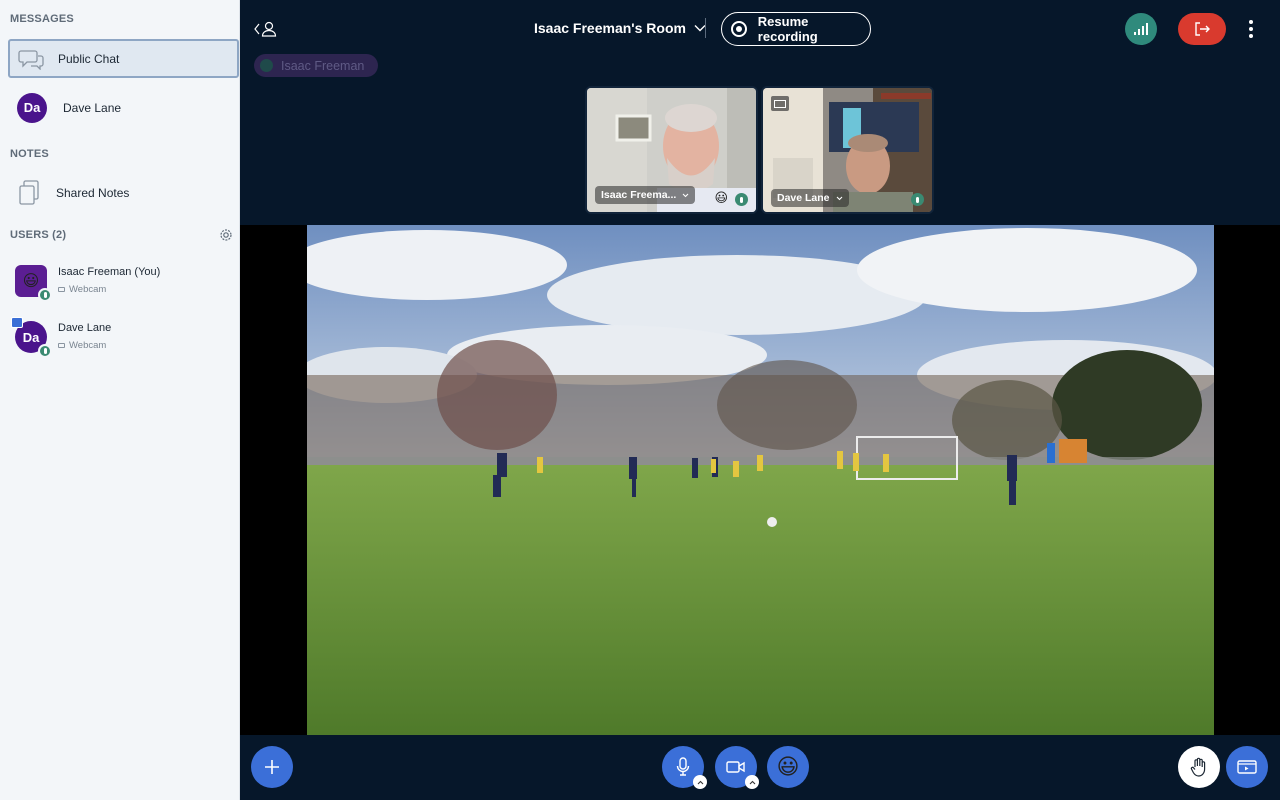 This screenshot has width=1280, height=800. Describe the element at coordinates (735, 767) in the screenshot. I see `video-camera-icon` at that location.